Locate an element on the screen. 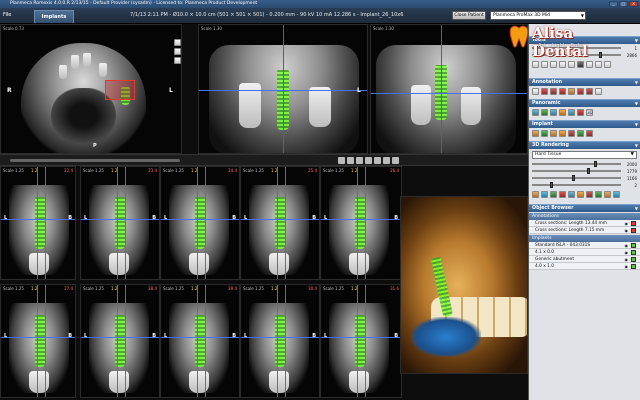 The image size is (640, 400). panoramic-view-1: Scale 1.30 L is located at coordinates (283, 89).